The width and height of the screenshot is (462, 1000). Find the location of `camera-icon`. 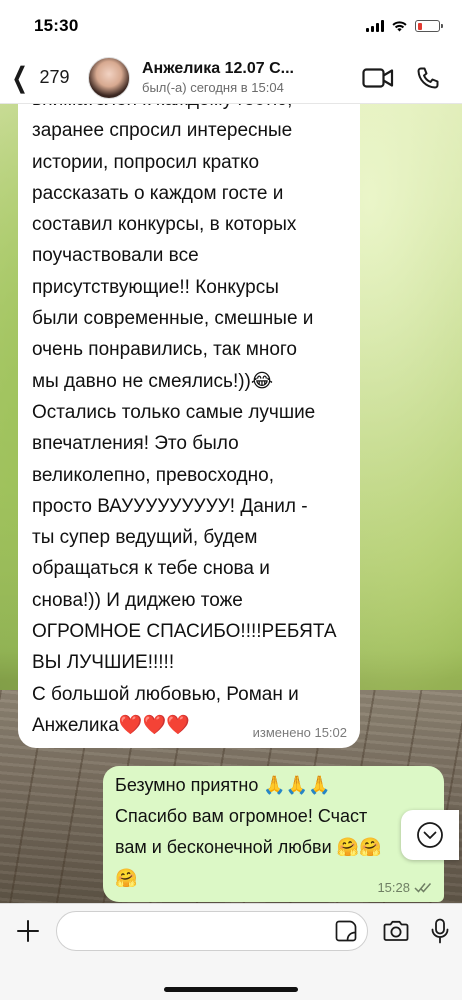

camera-icon is located at coordinates (396, 931).